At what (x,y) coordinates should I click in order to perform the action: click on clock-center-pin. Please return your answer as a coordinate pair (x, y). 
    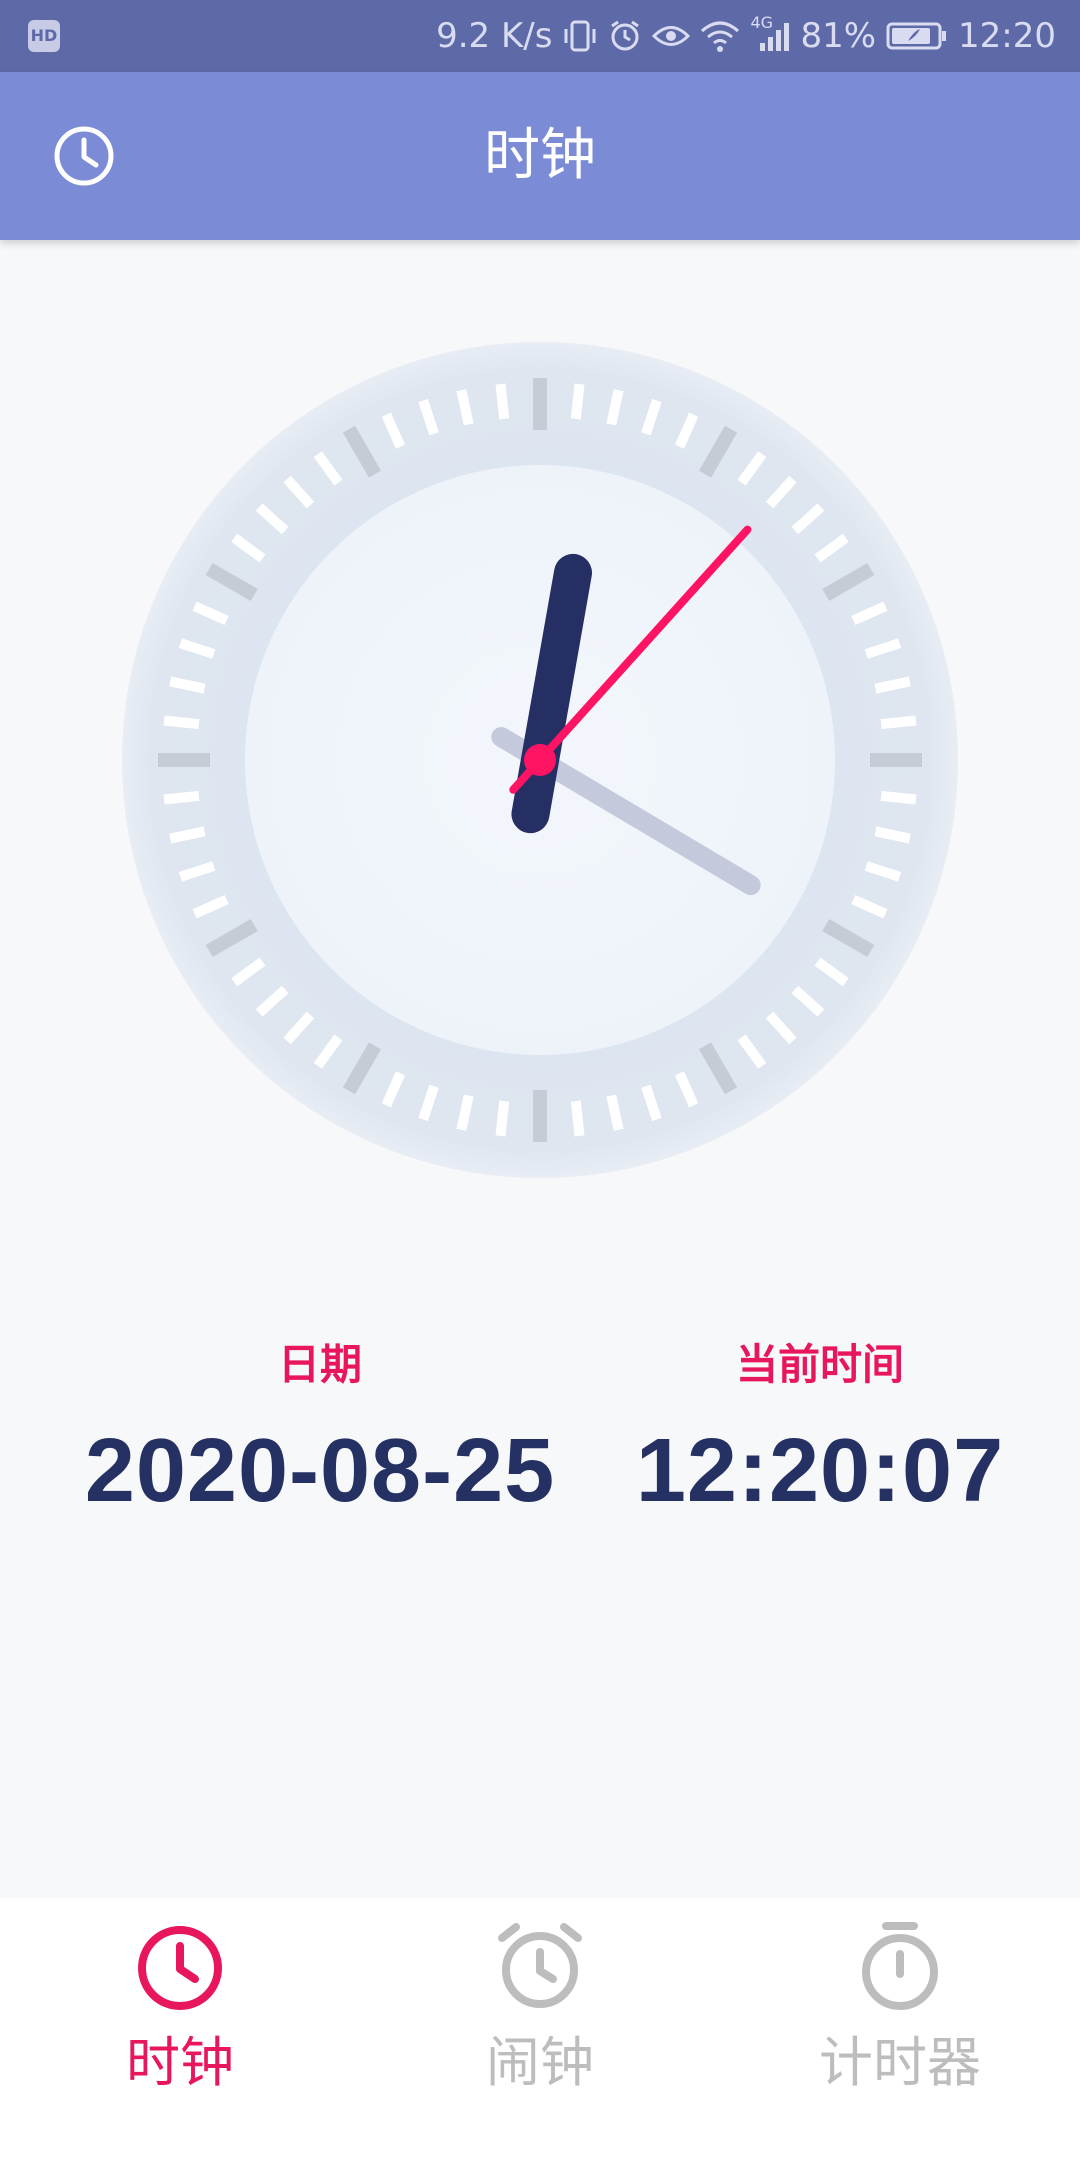
    Looking at the image, I should click on (540, 760).